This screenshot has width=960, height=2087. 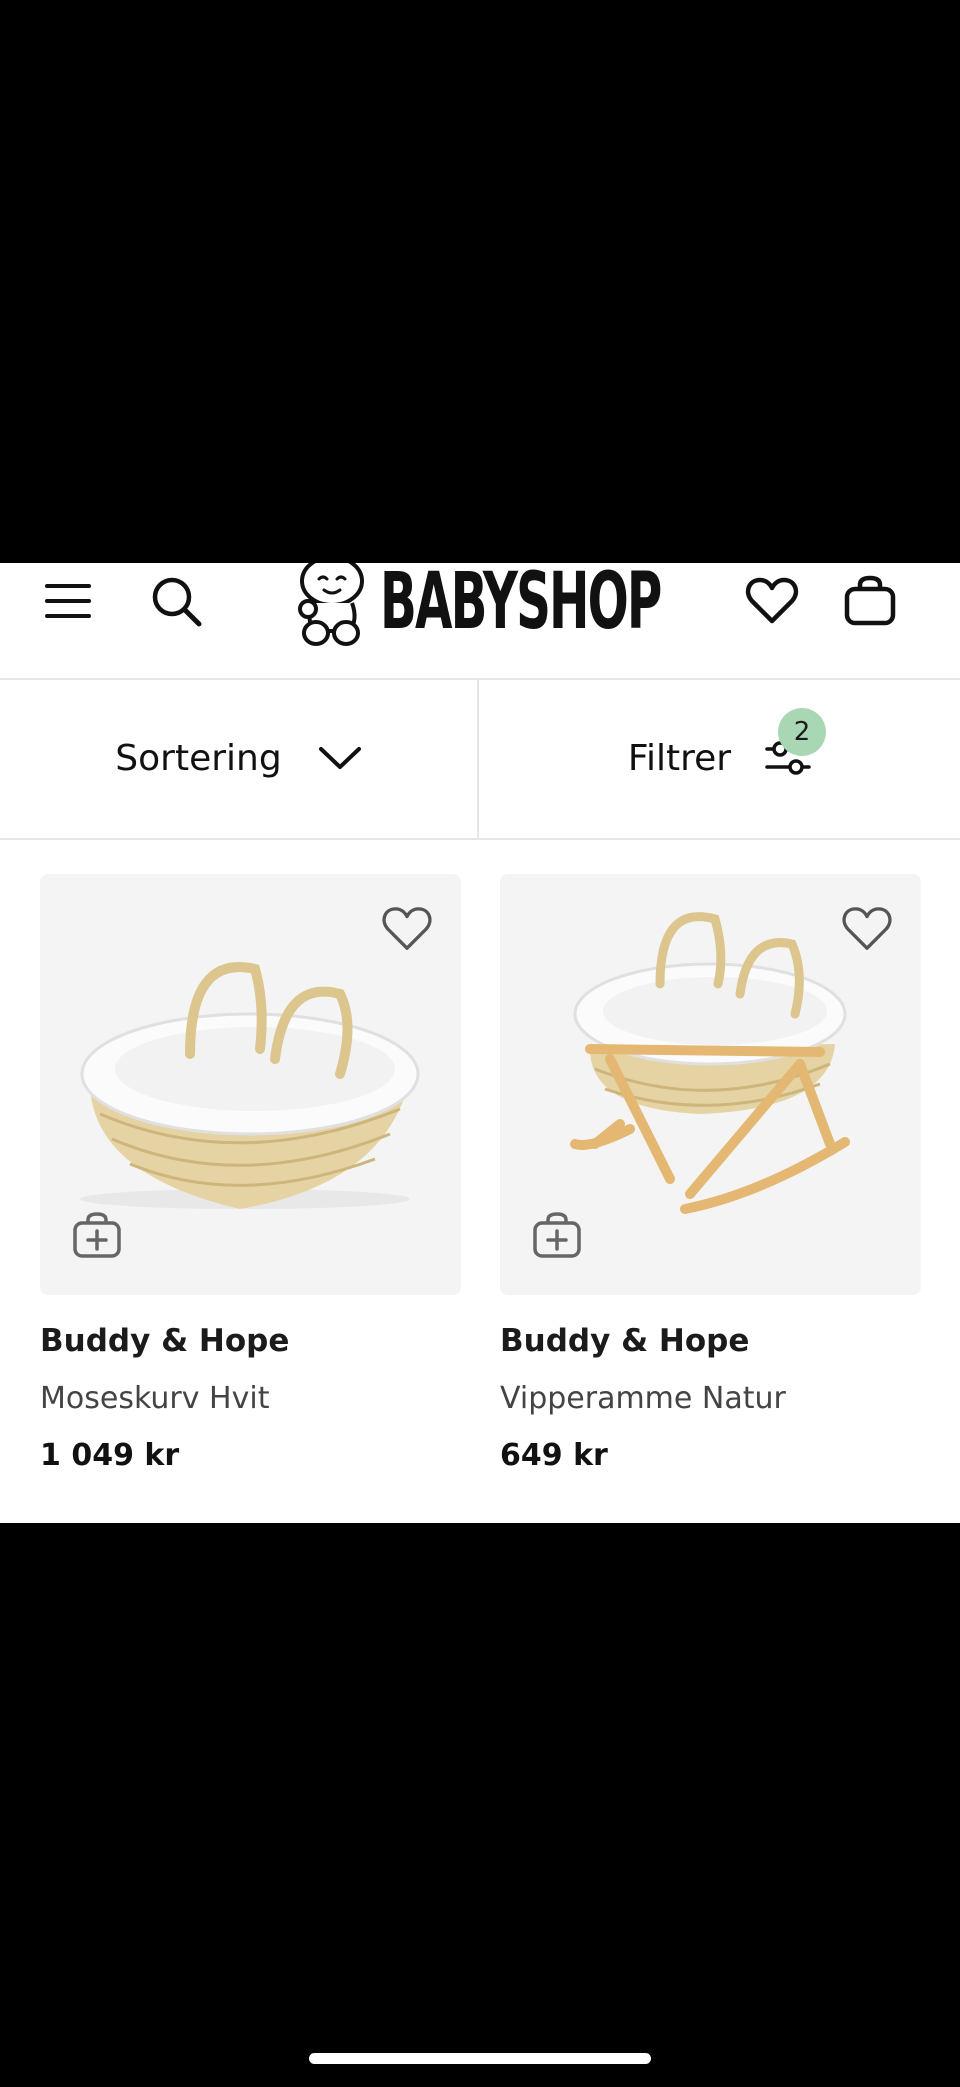 What do you see at coordinates (870, 601) in the screenshot?
I see `bag-icon` at bounding box center [870, 601].